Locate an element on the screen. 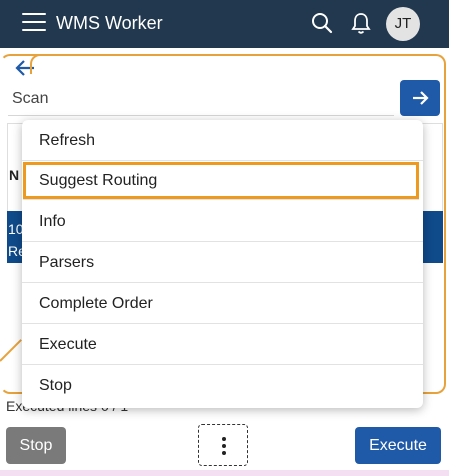 The width and height of the screenshot is (449, 476). app-header: WMS Worker JT is located at coordinates (224, 24).